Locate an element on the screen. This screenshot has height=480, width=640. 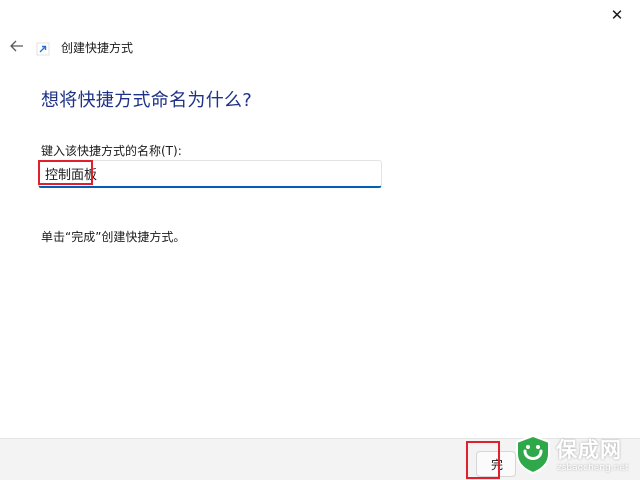
watermark-name: 保成网 is located at coordinates (589, 450).